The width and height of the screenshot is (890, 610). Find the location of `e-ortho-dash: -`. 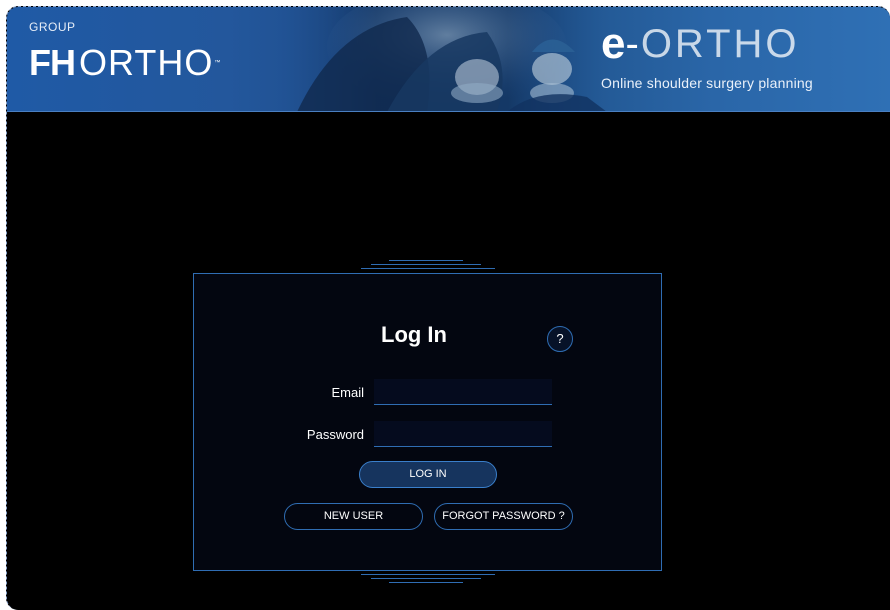

e-ortho-dash: - is located at coordinates (632, 44).